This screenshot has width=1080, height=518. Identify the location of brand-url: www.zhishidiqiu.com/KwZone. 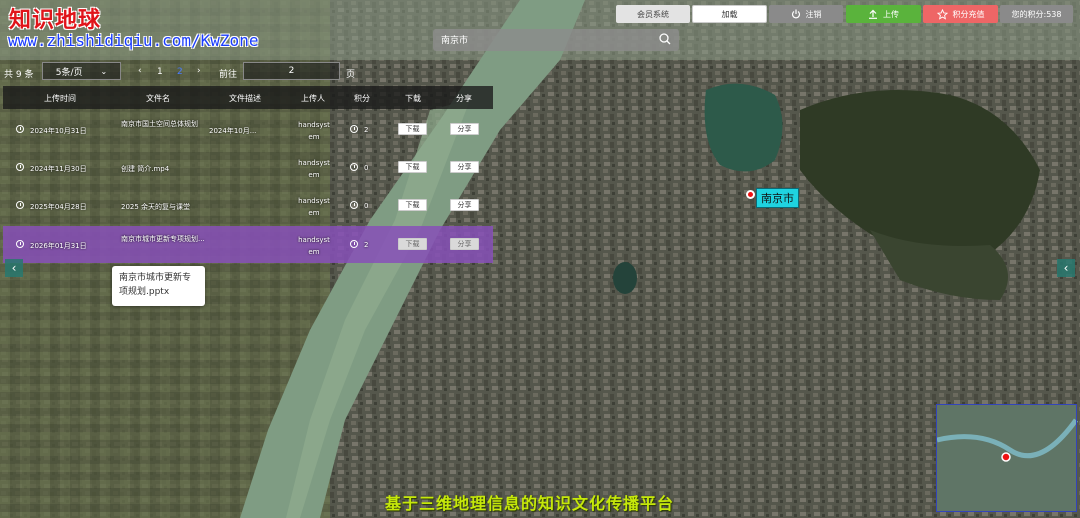
(133, 40).